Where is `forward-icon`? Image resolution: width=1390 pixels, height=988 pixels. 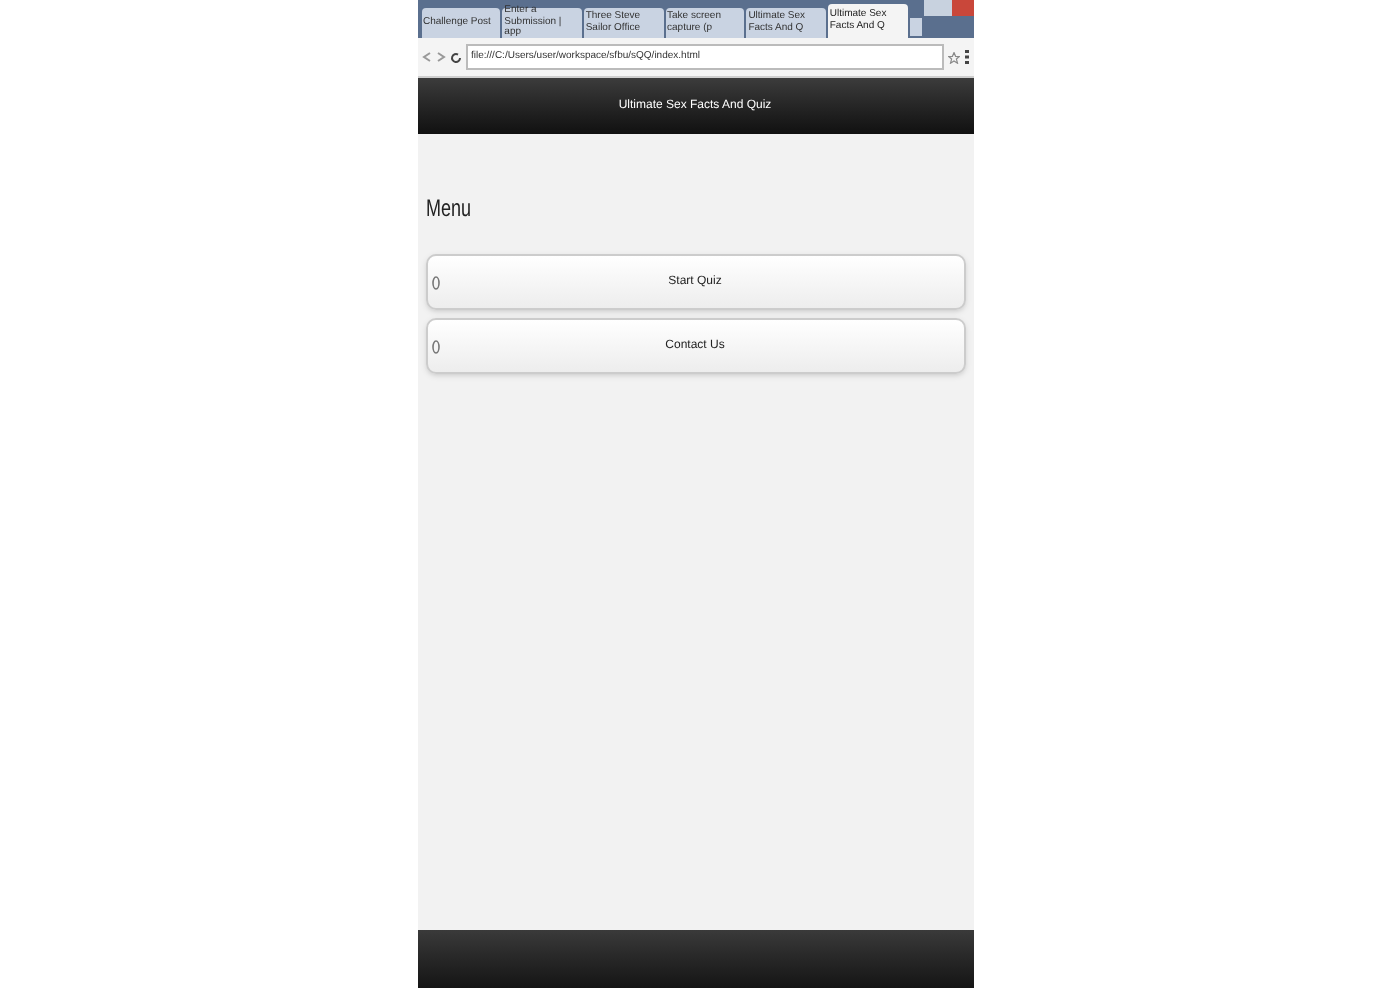
forward-icon is located at coordinates (440, 57).